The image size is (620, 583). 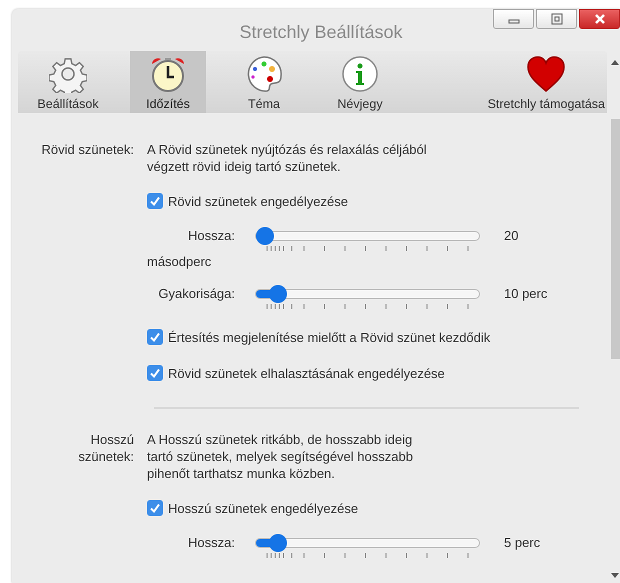 What do you see at coordinates (362, 508) in the screenshot?
I see `checkbox-option: Hosszú szünetek engedélyezése` at bounding box center [362, 508].